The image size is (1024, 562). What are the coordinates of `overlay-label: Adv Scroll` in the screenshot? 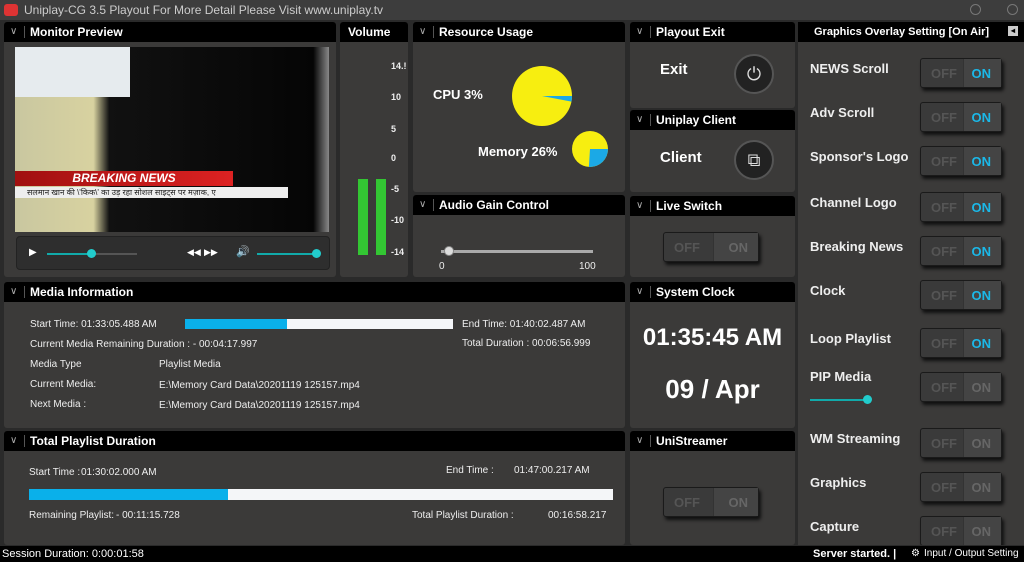 It's located at (842, 112).